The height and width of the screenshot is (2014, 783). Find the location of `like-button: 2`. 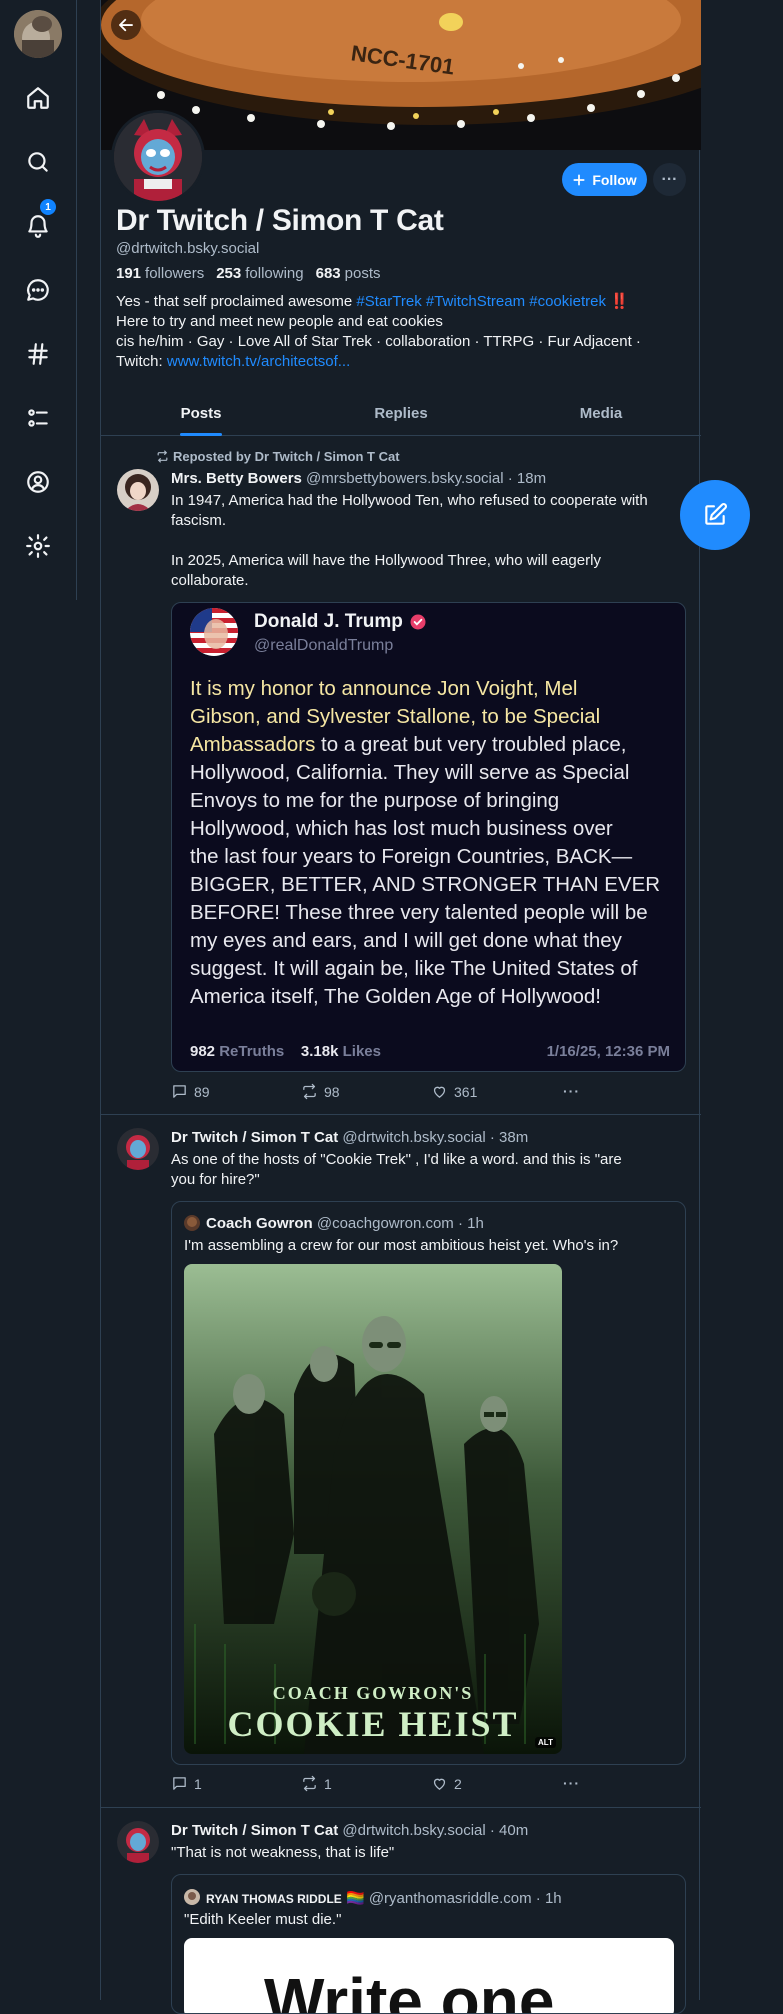

like-button: 2 is located at coordinates (446, 1783).